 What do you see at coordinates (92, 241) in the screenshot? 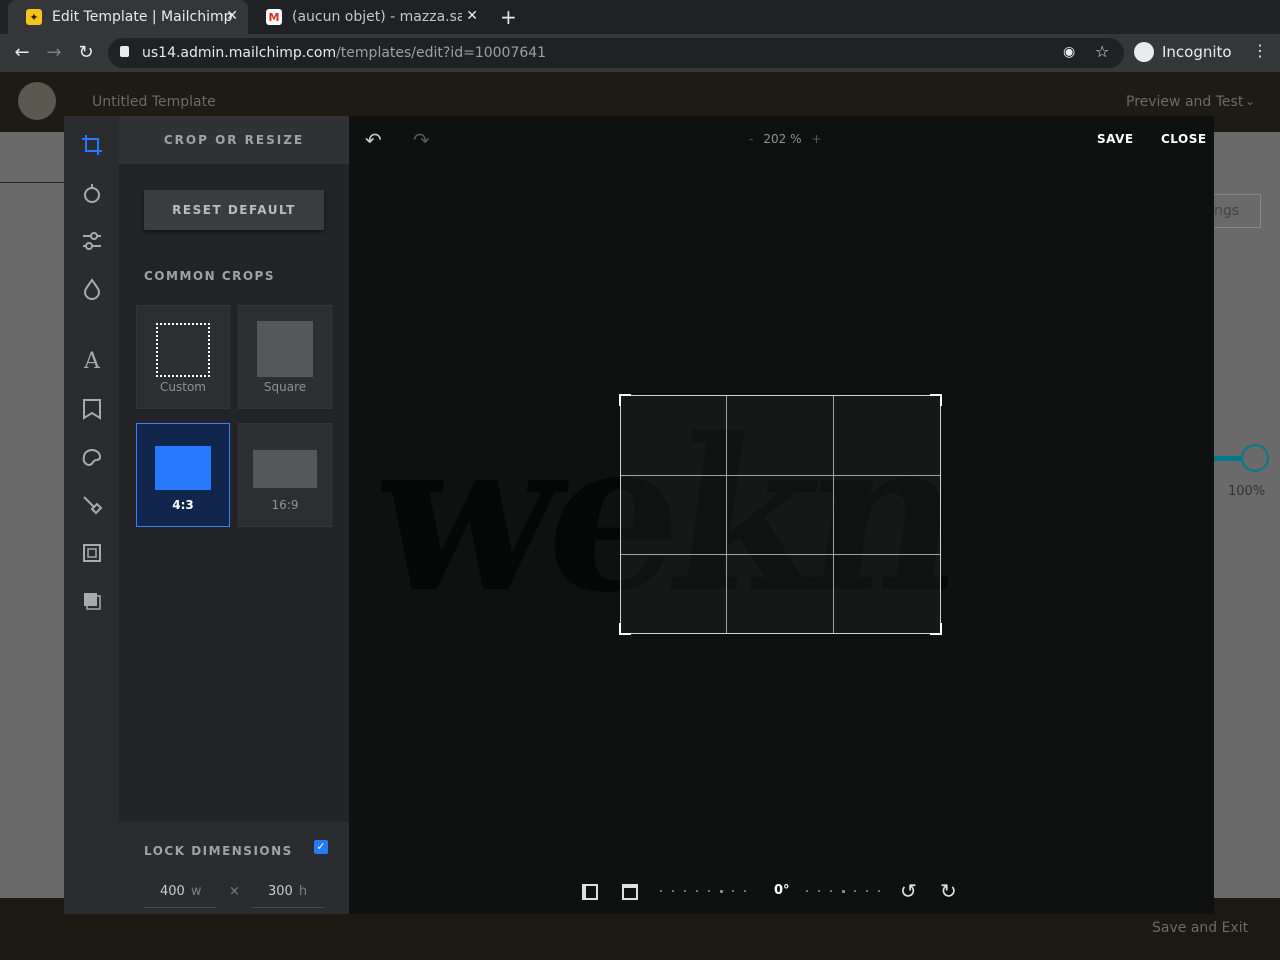
I see `adjust-icon` at bounding box center [92, 241].